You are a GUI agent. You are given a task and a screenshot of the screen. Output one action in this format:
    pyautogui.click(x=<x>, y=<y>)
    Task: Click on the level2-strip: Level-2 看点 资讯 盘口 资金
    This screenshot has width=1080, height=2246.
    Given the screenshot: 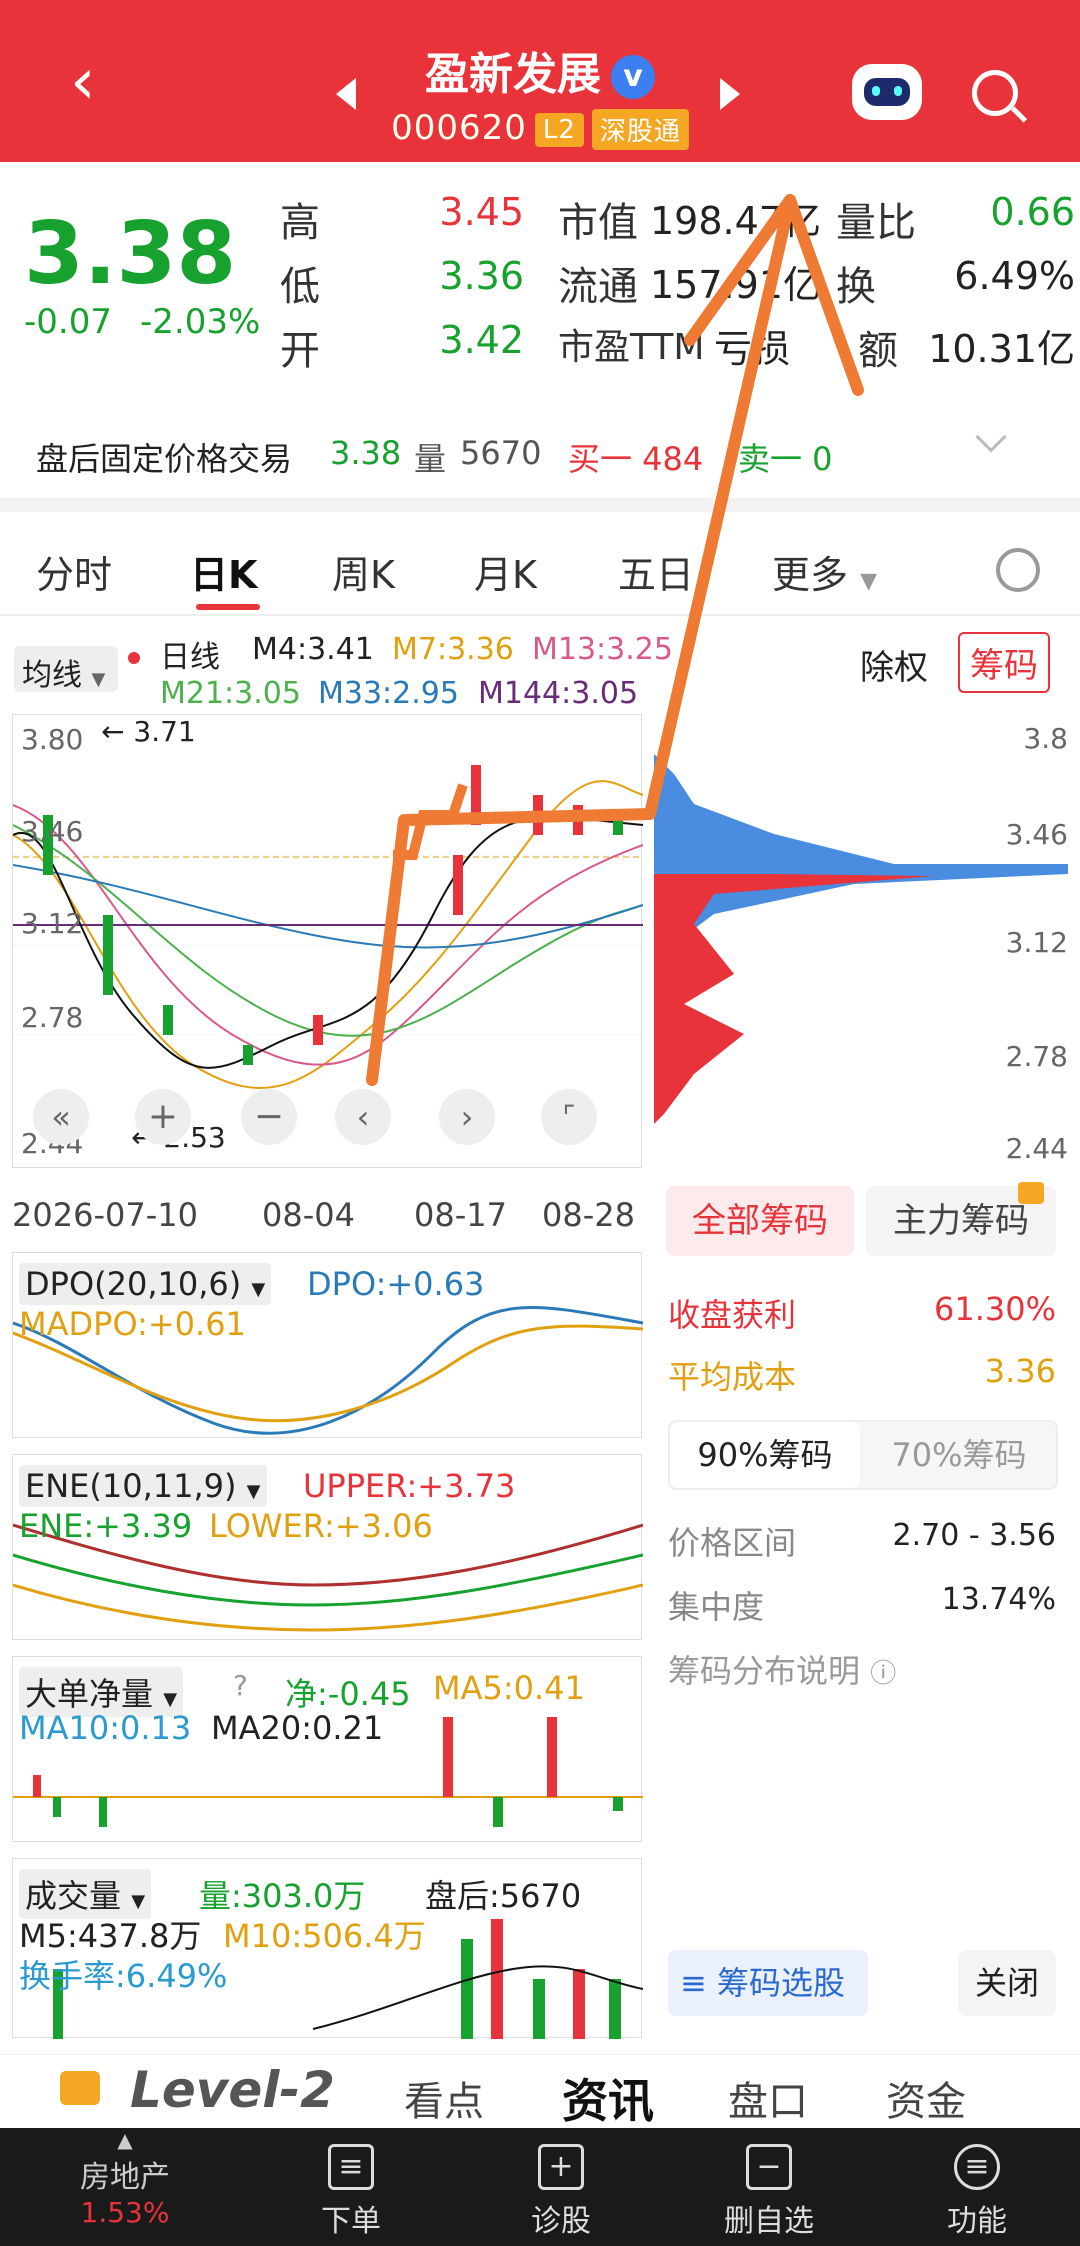 What is the action you would take?
    pyautogui.click(x=540, y=2091)
    